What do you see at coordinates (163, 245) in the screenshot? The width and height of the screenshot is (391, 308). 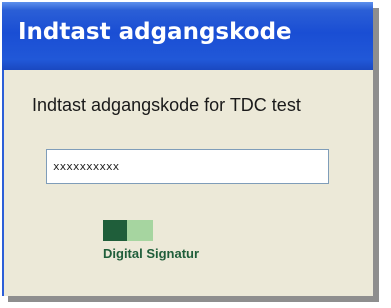 I see `digital-signatur-logo: Digital Signatur` at bounding box center [163, 245].